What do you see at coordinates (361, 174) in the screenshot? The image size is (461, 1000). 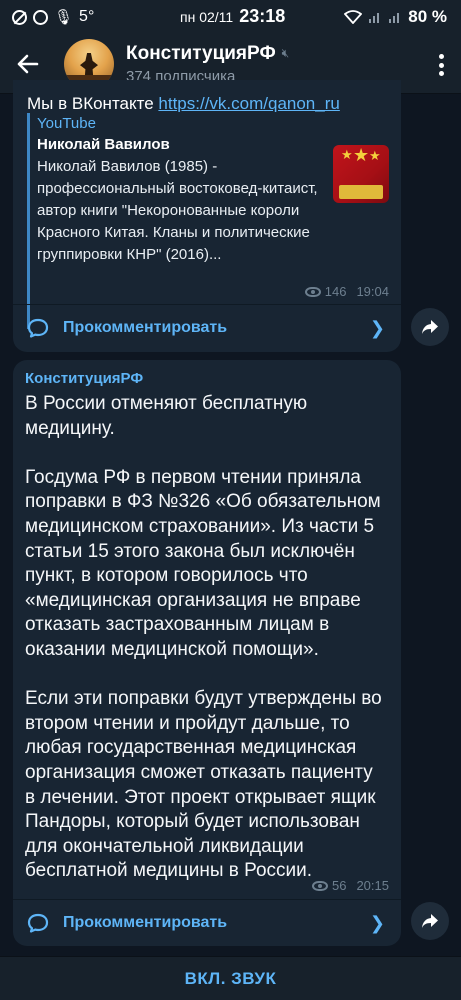 I see `preview-thumbnail: ★ ★ ★` at bounding box center [361, 174].